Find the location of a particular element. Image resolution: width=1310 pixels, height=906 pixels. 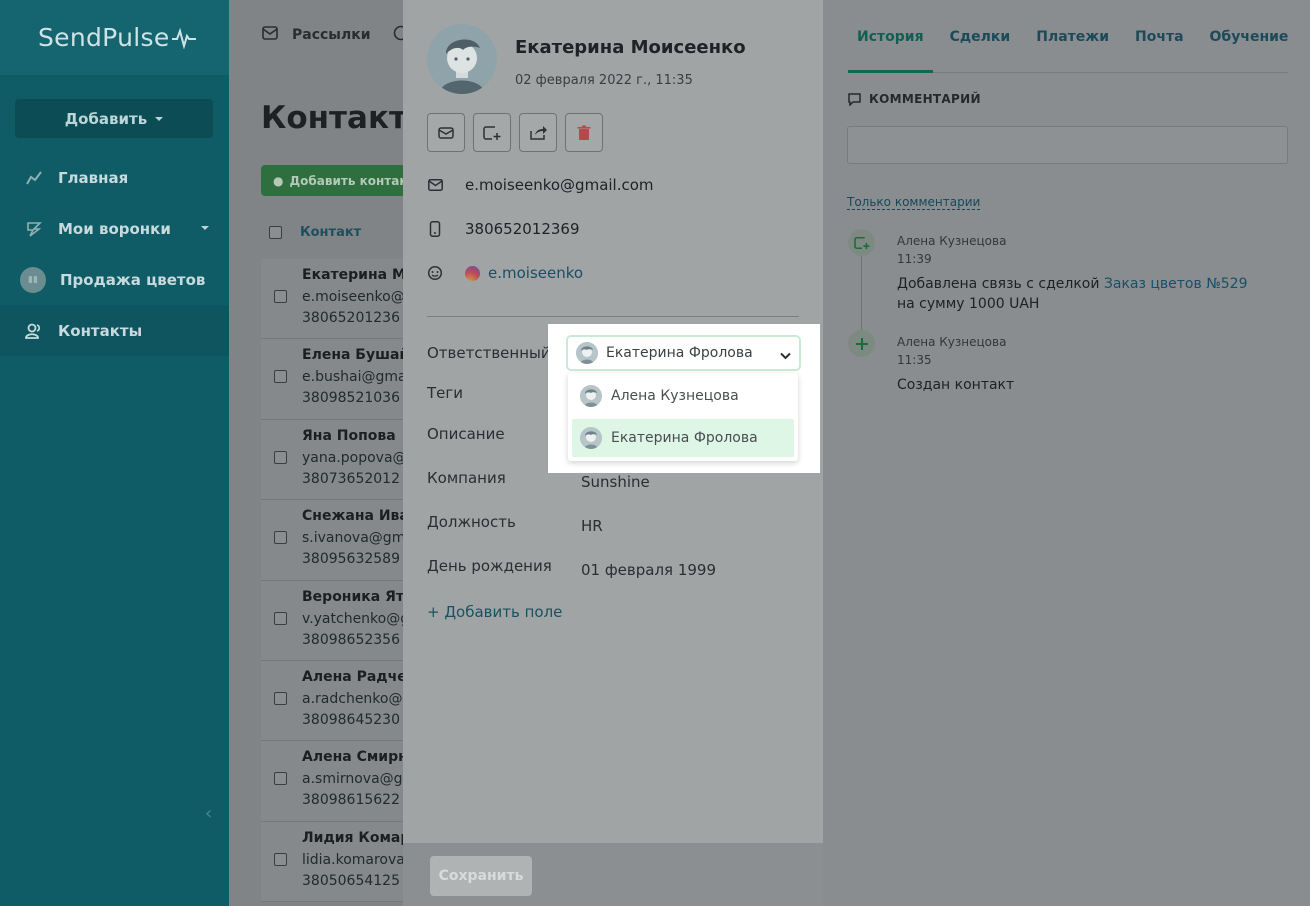

save-button: Сохранить is located at coordinates (481, 876).